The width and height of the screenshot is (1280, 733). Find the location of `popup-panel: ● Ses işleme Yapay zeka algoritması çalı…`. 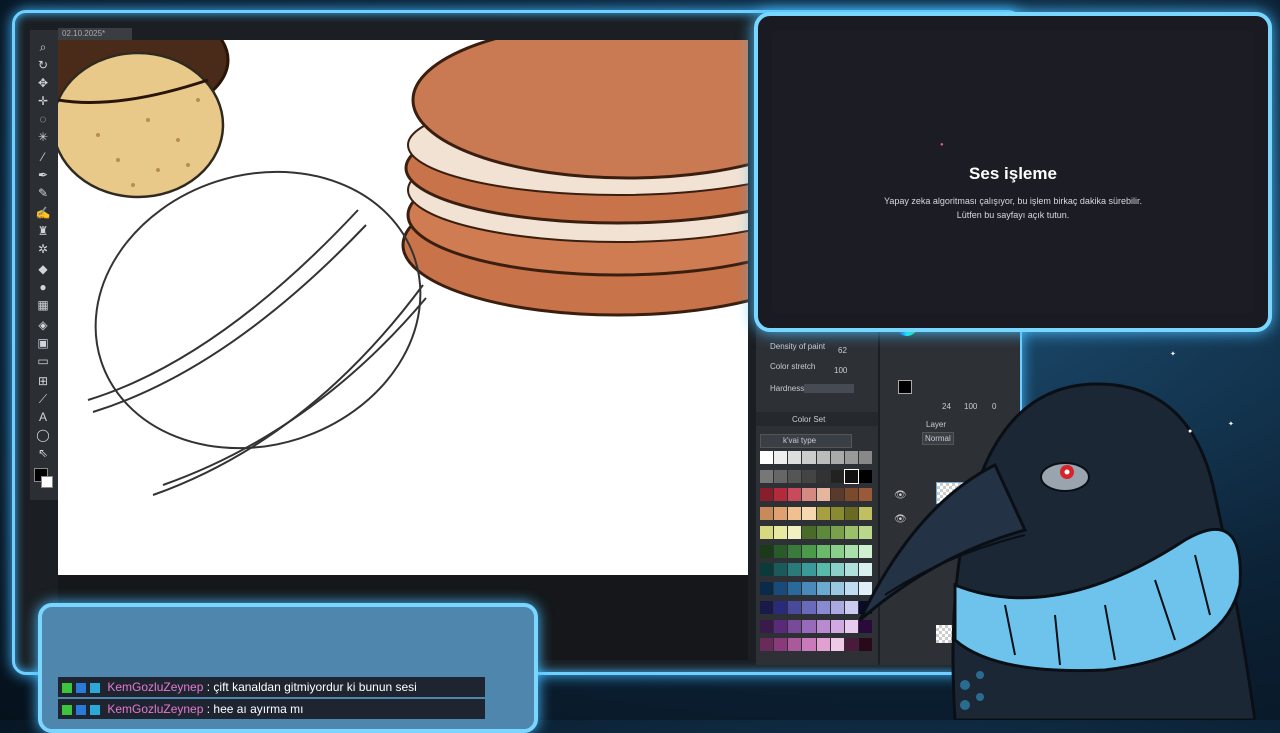

popup-panel: ● Ses işleme Yapay zeka algoritması çalı… is located at coordinates (1013, 172).